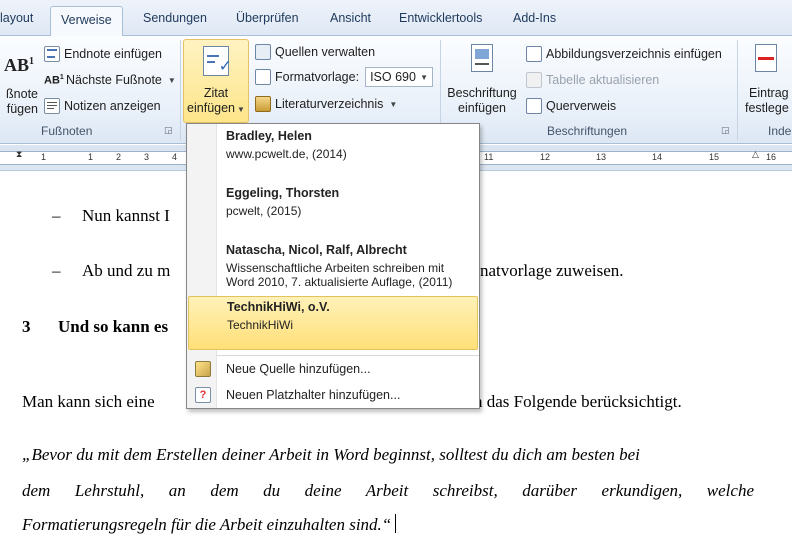 The width and height of the screenshot is (792, 548). I want to click on insert-footnote-label-2: fügen, so click(22, 109).